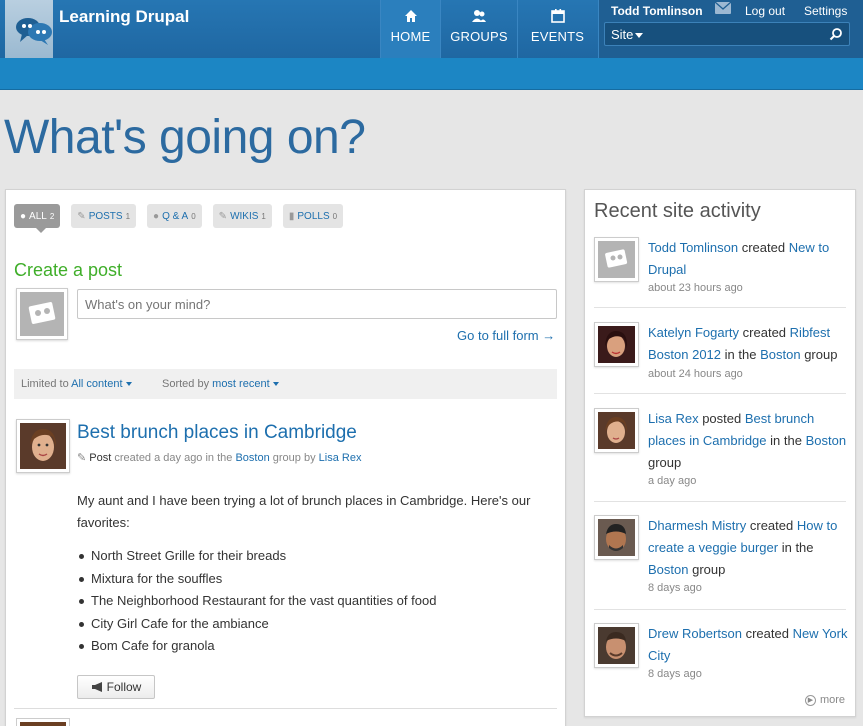 The width and height of the screenshot is (863, 726). What do you see at coordinates (37, 218) in the screenshot?
I see `filter-all-button: ● ALL 2` at bounding box center [37, 218].